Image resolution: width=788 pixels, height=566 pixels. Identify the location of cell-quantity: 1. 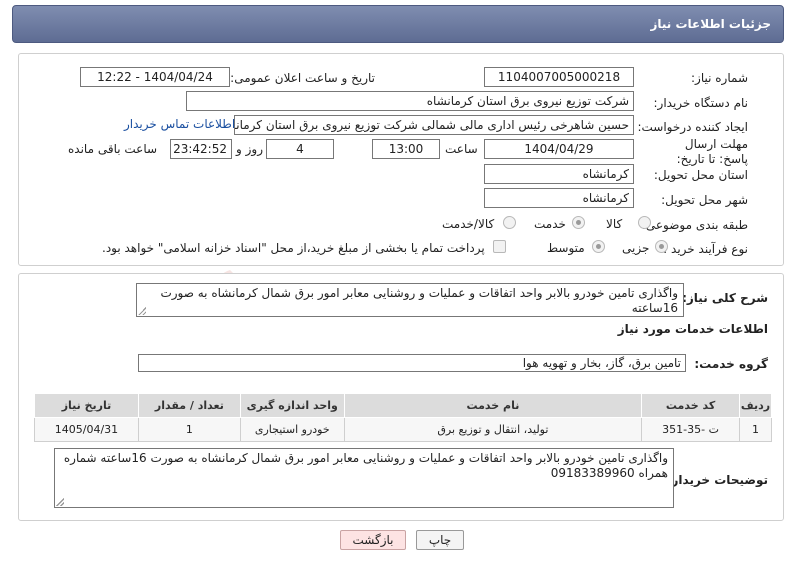
(189, 429).